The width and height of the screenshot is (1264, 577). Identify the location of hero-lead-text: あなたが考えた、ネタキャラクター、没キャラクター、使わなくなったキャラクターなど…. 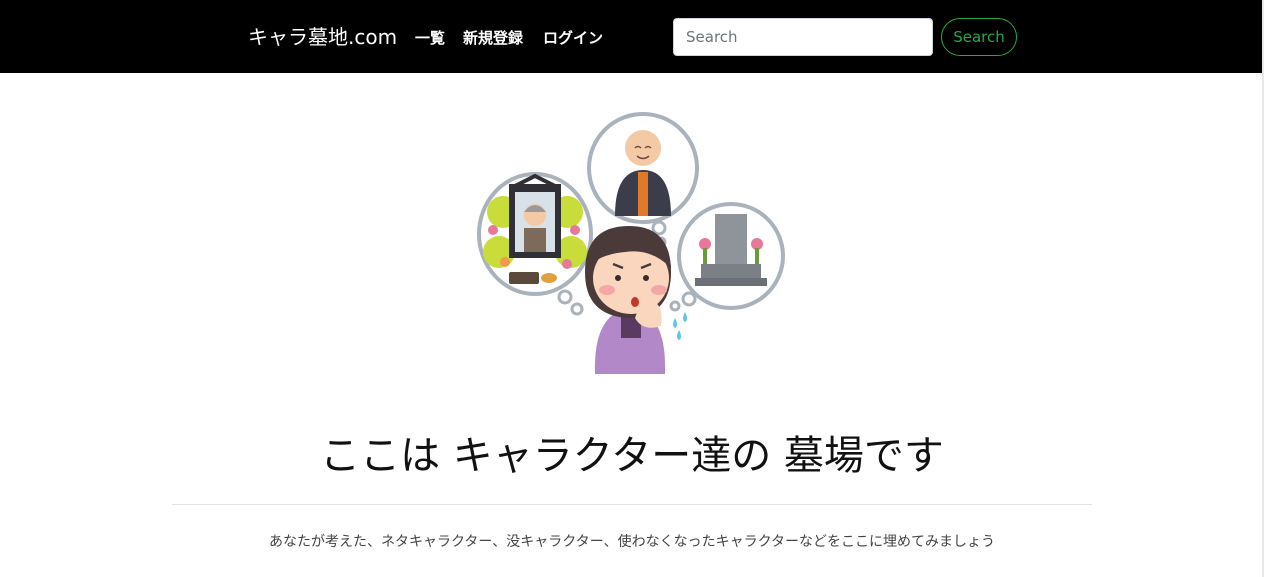
(632, 542).